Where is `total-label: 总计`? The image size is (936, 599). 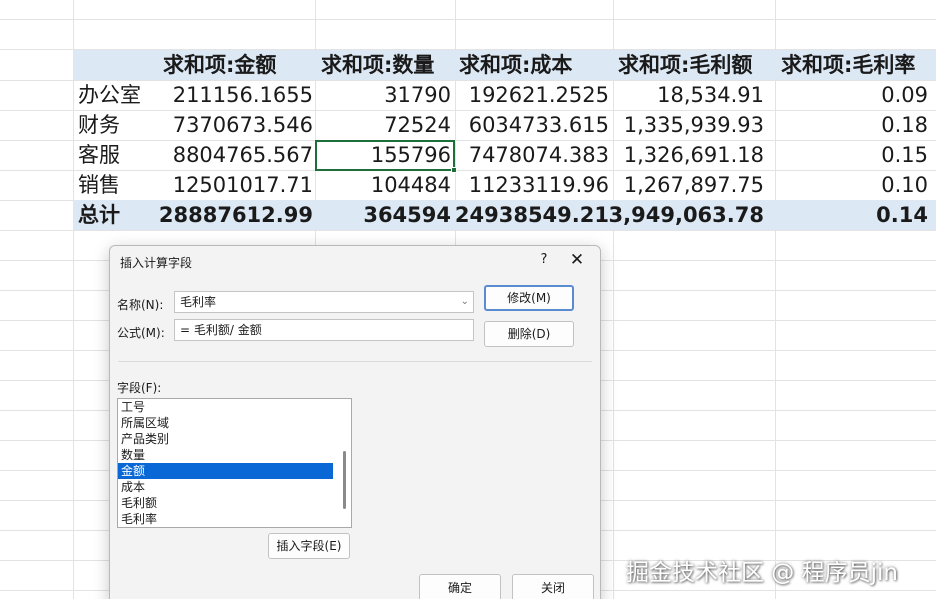 total-label: 总计 is located at coordinates (99, 215).